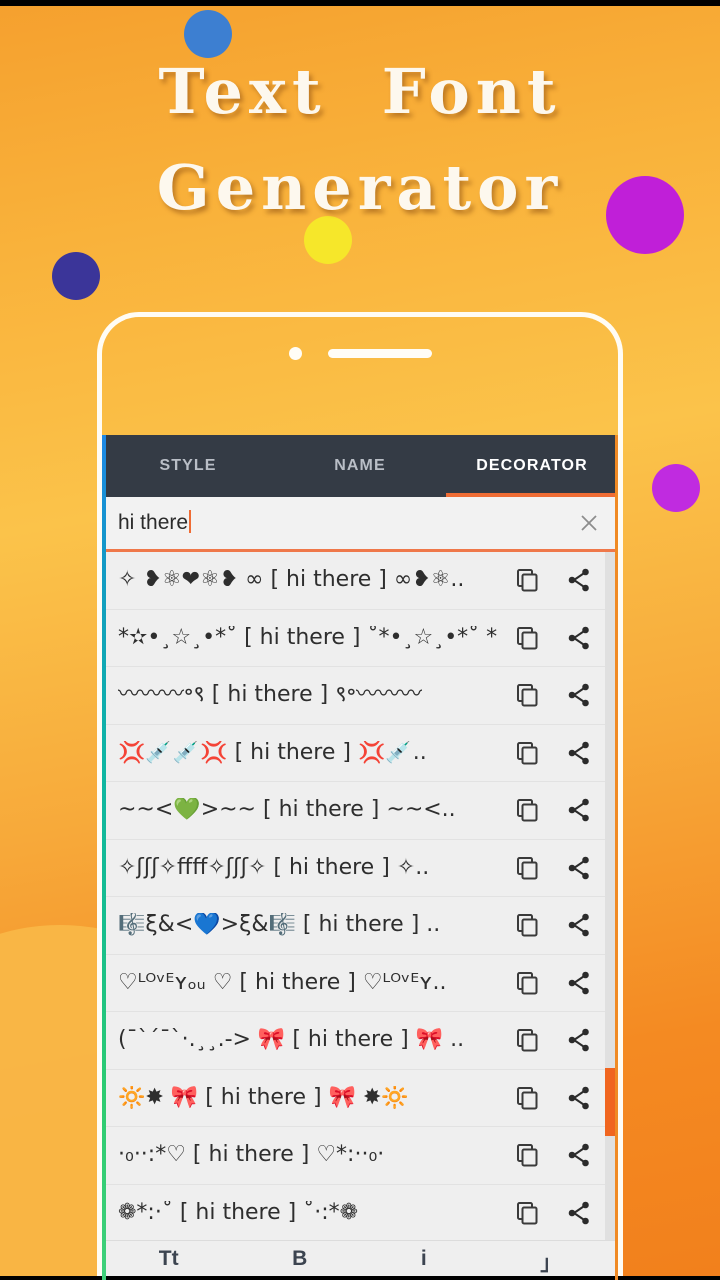 This screenshot has width=720, height=1280. What do you see at coordinates (104, 857) in the screenshot?
I see `left-color-rail` at bounding box center [104, 857].